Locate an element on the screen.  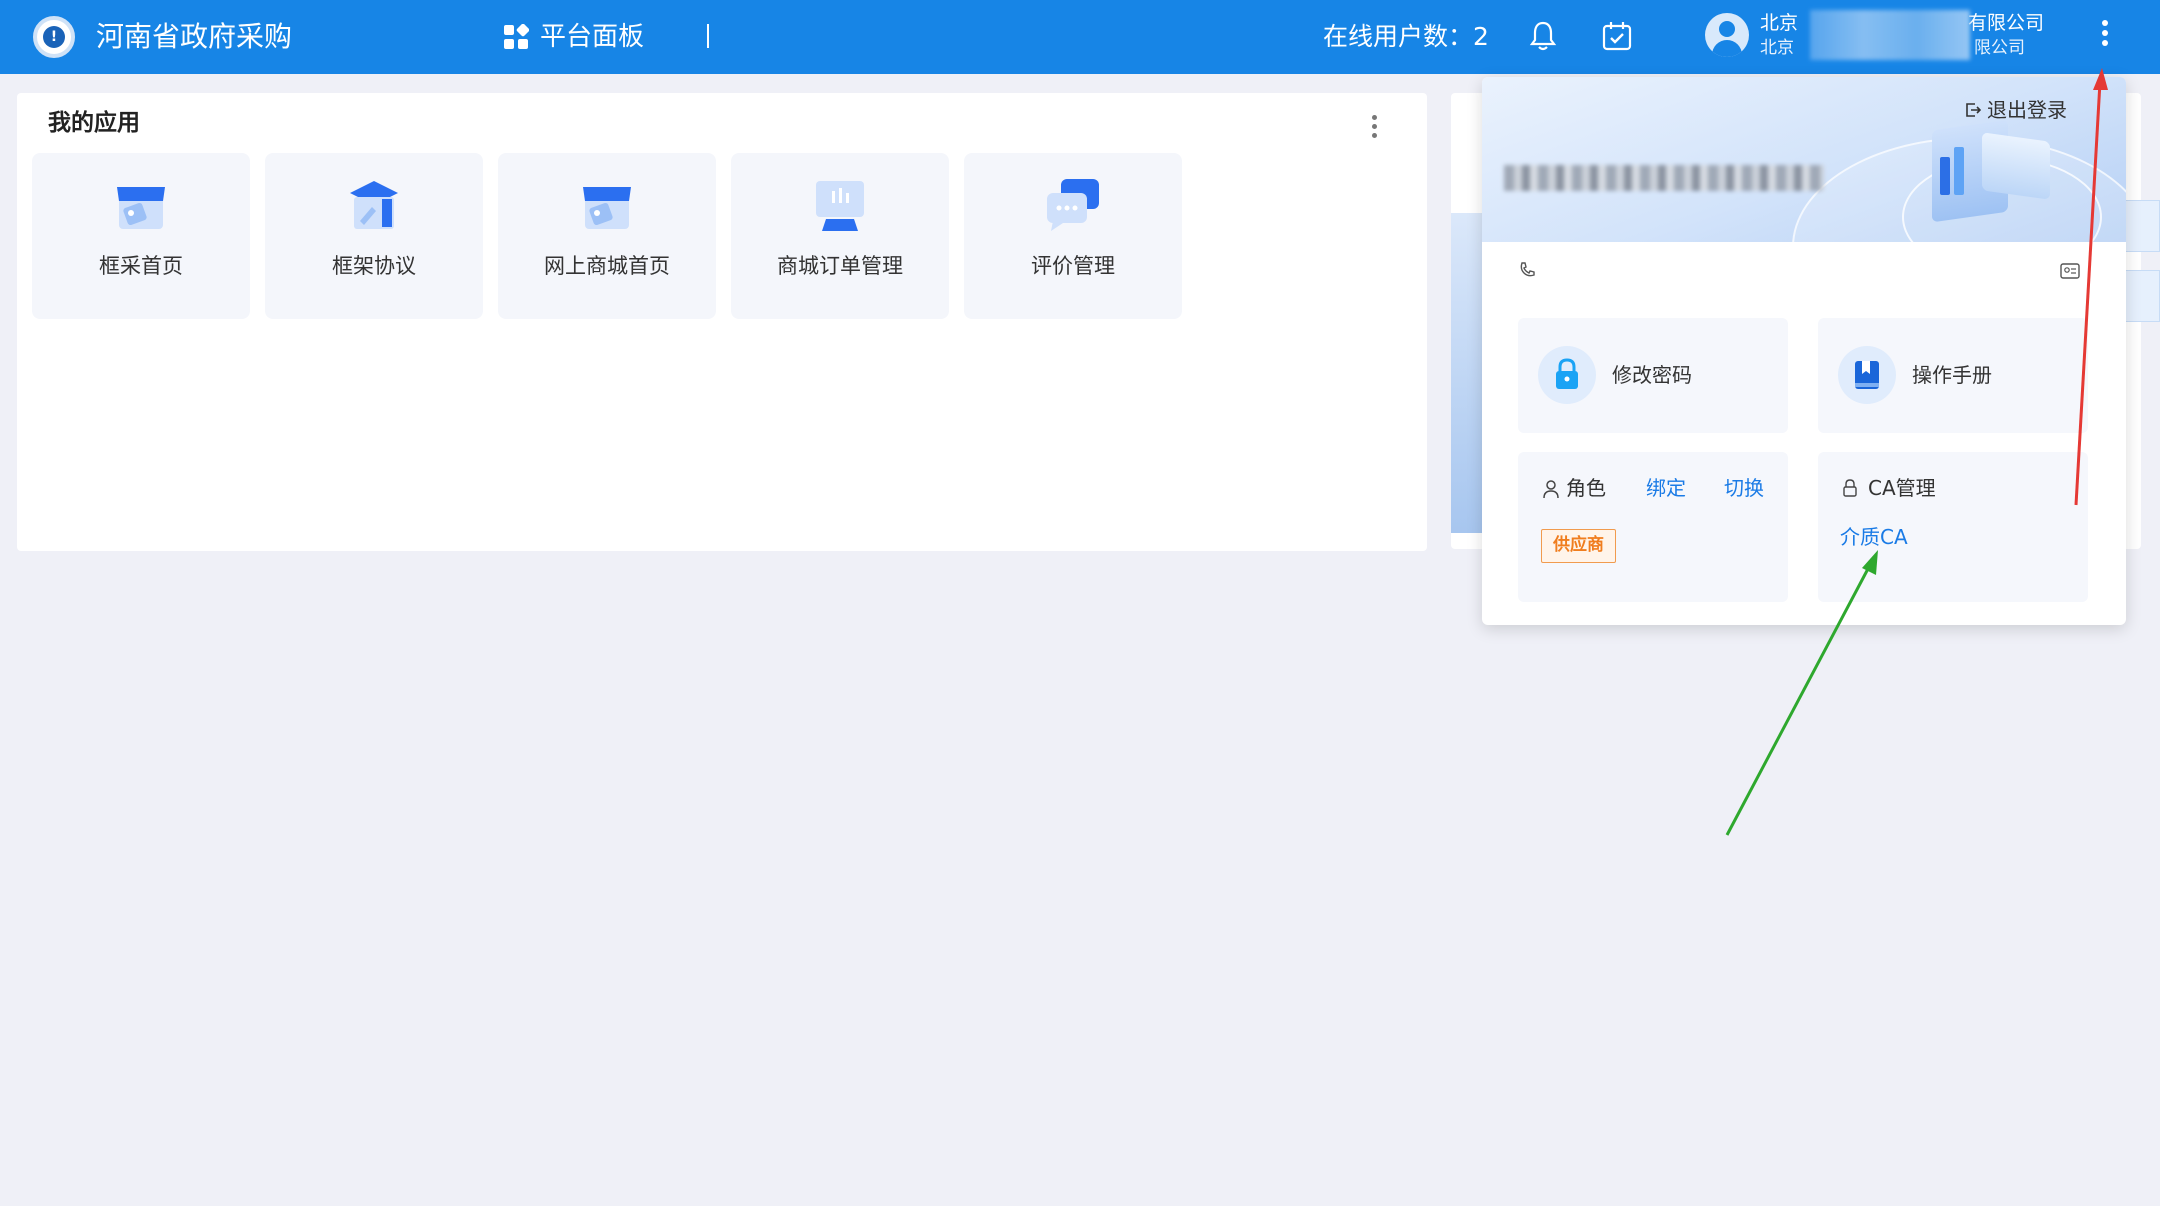
app-tile-framework-home: 框采首页 is located at coordinates (141, 236).